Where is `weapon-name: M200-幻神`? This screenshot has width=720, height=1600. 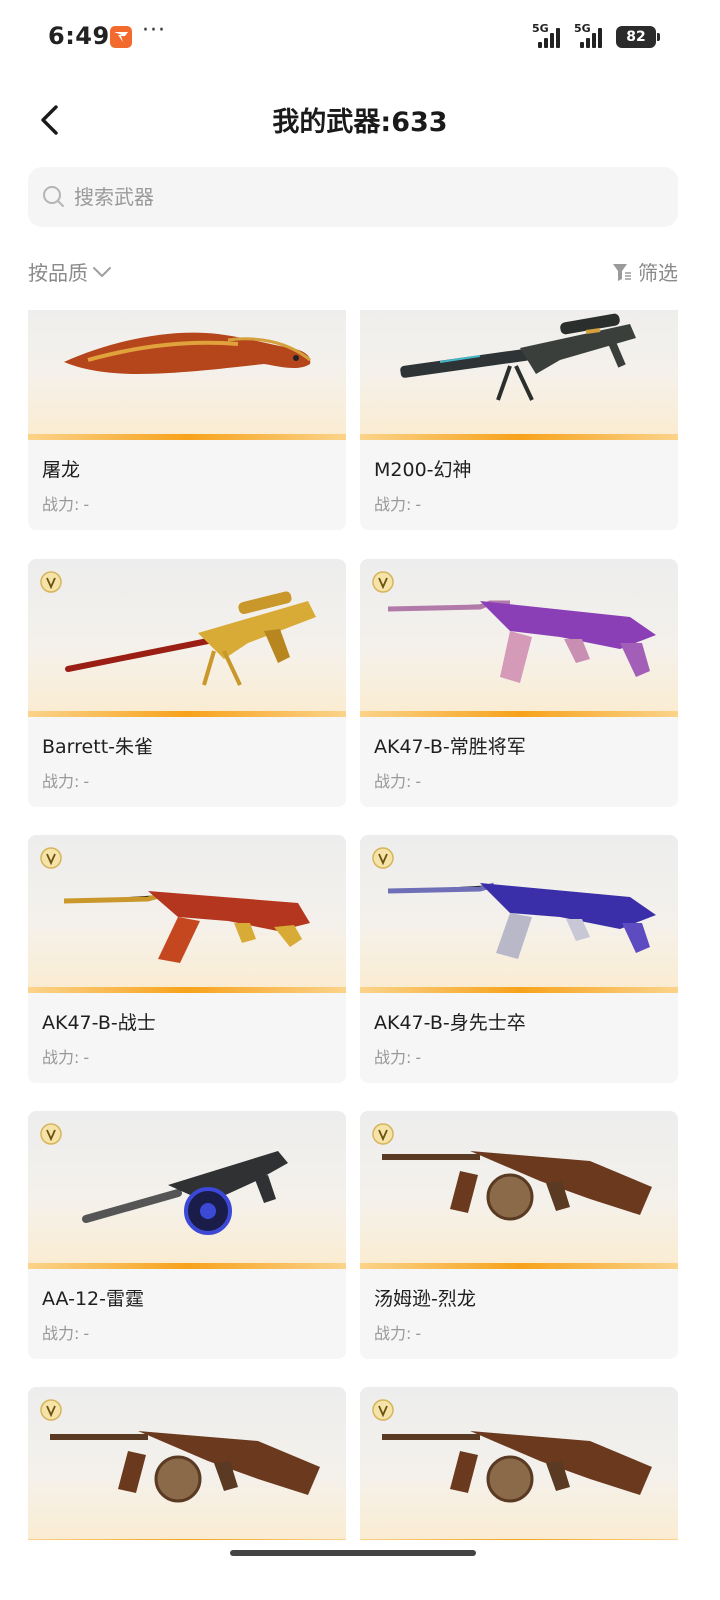 weapon-name: M200-幻神 is located at coordinates (423, 470).